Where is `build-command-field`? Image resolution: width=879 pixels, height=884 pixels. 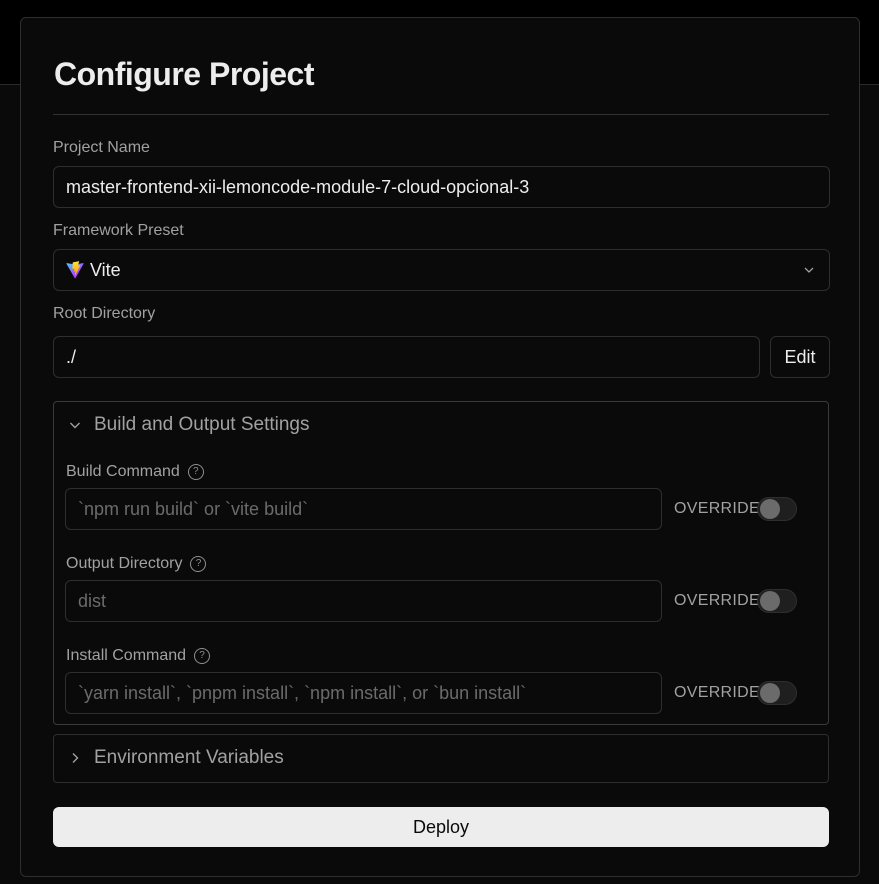 build-command-field is located at coordinates (363, 509).